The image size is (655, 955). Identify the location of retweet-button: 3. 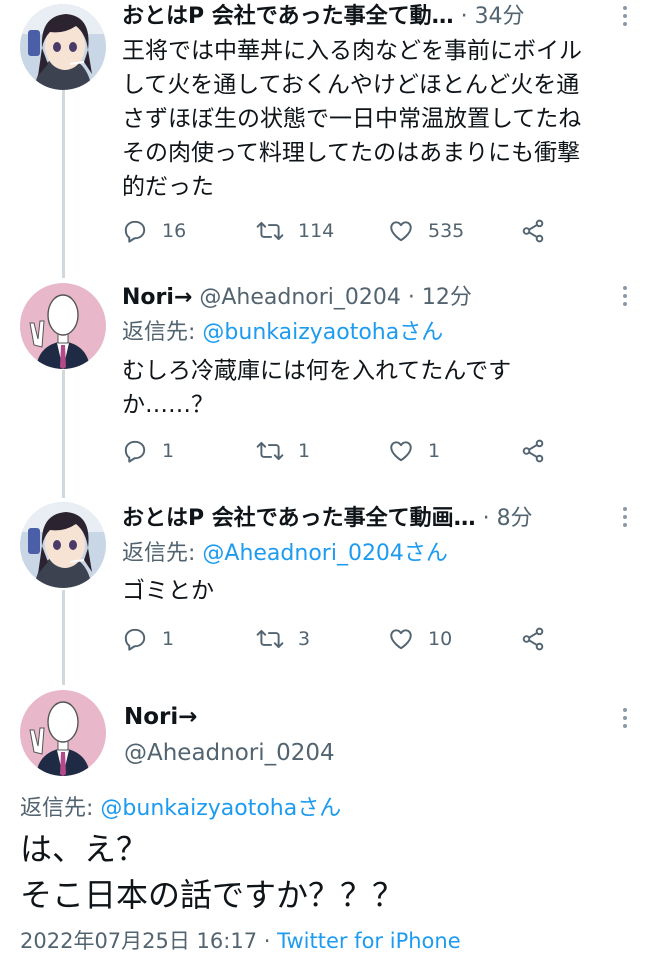
(283, 639).